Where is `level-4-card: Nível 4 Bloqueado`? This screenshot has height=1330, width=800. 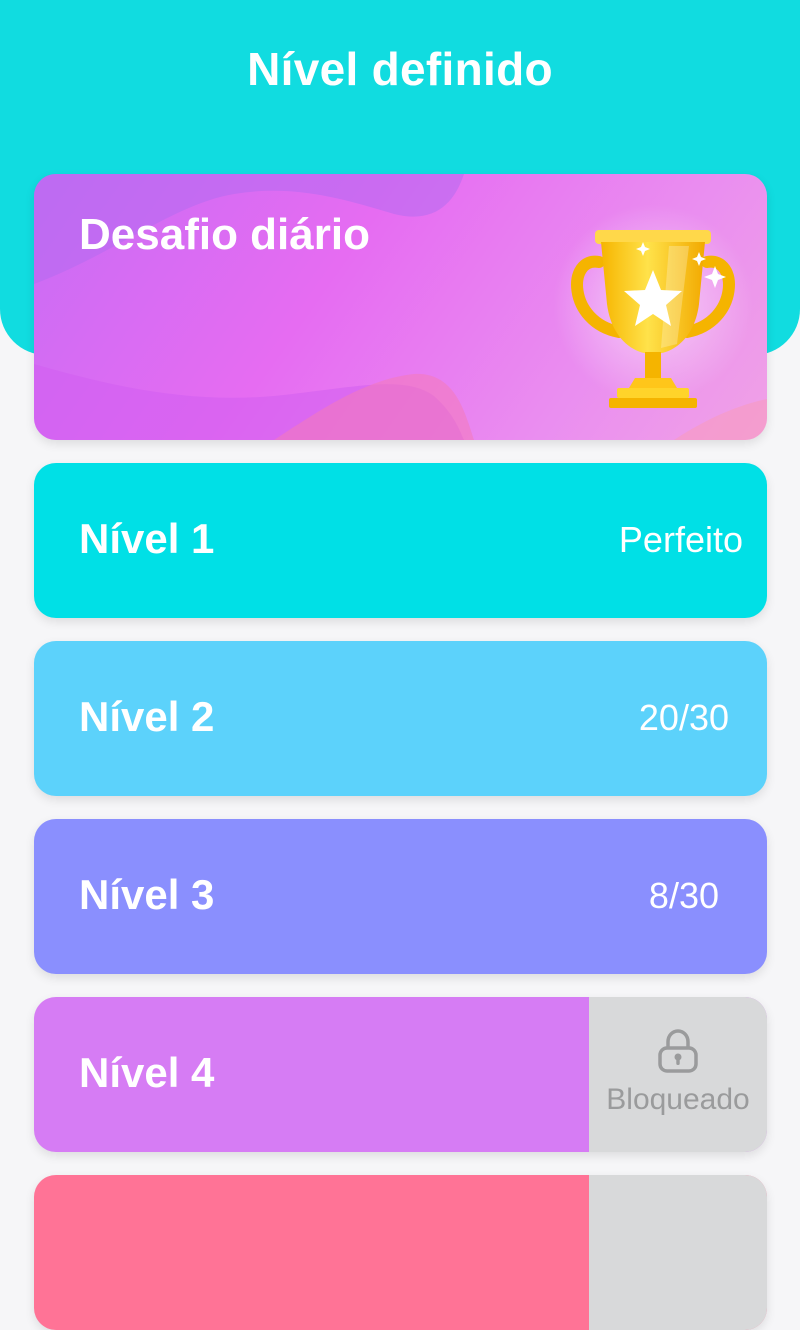
level-4-card: Nível 4 Bloqueado is located at coordinates (400, 1074).